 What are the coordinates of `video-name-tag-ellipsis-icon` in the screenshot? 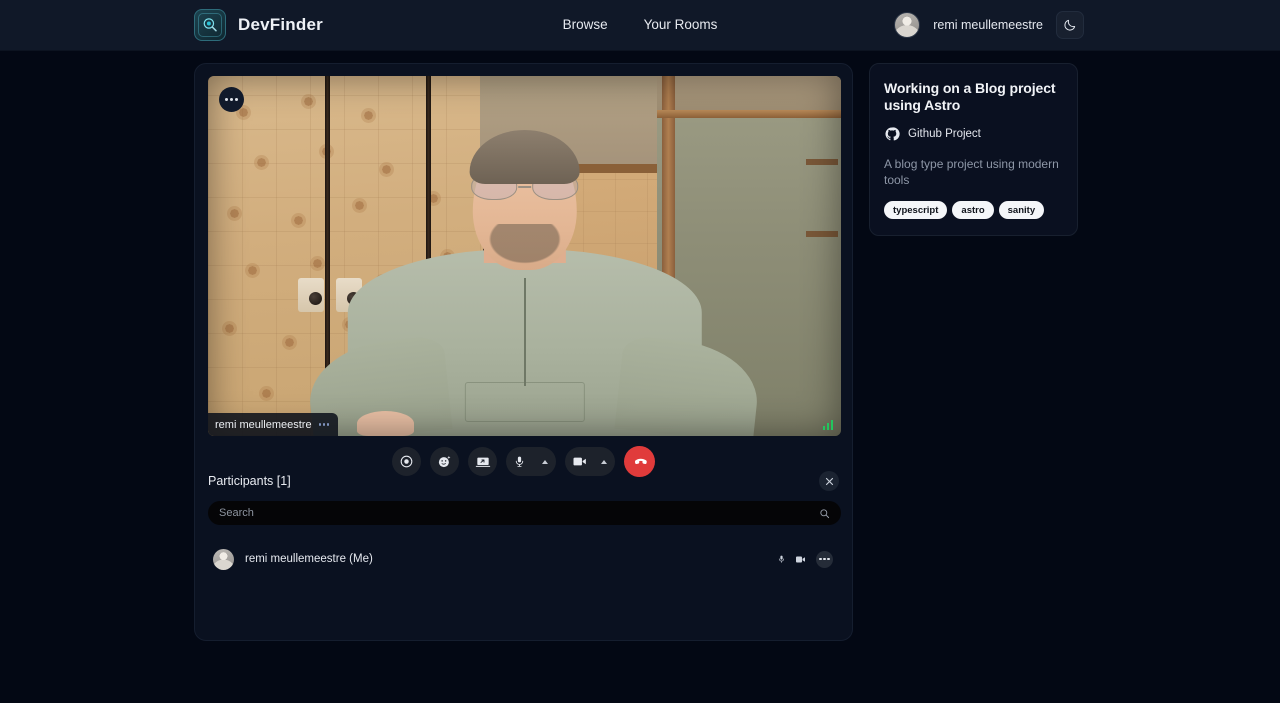 It's located at (324, 424).